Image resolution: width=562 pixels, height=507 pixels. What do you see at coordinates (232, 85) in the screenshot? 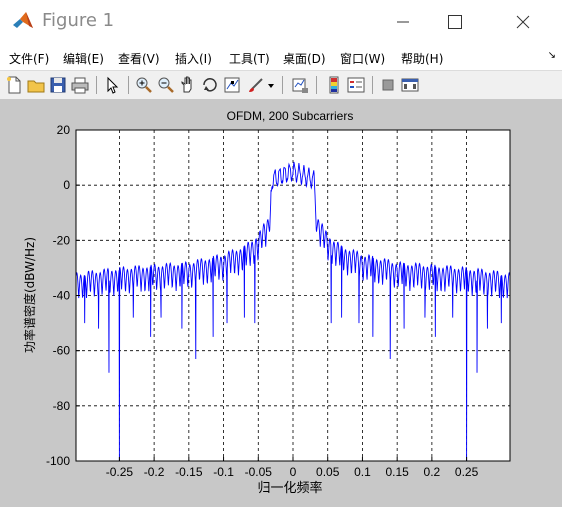
I see `data-cursor-icon` at bounding box center [232, 85].